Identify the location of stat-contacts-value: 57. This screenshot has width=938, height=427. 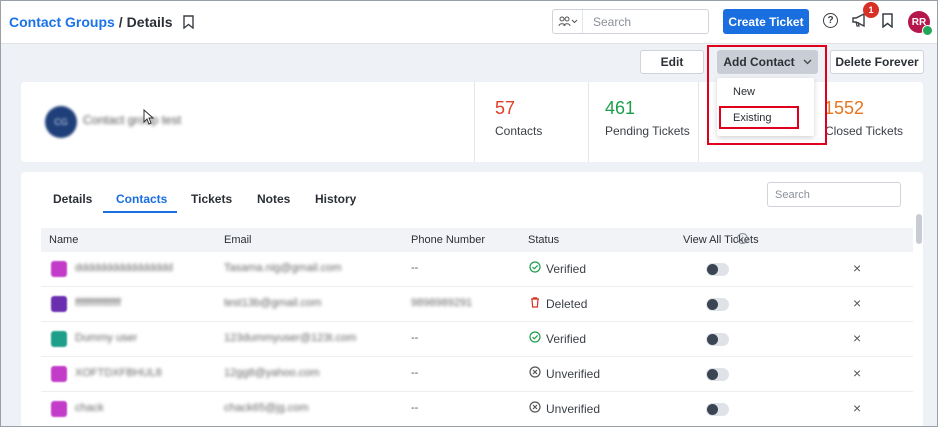
(505, 108).